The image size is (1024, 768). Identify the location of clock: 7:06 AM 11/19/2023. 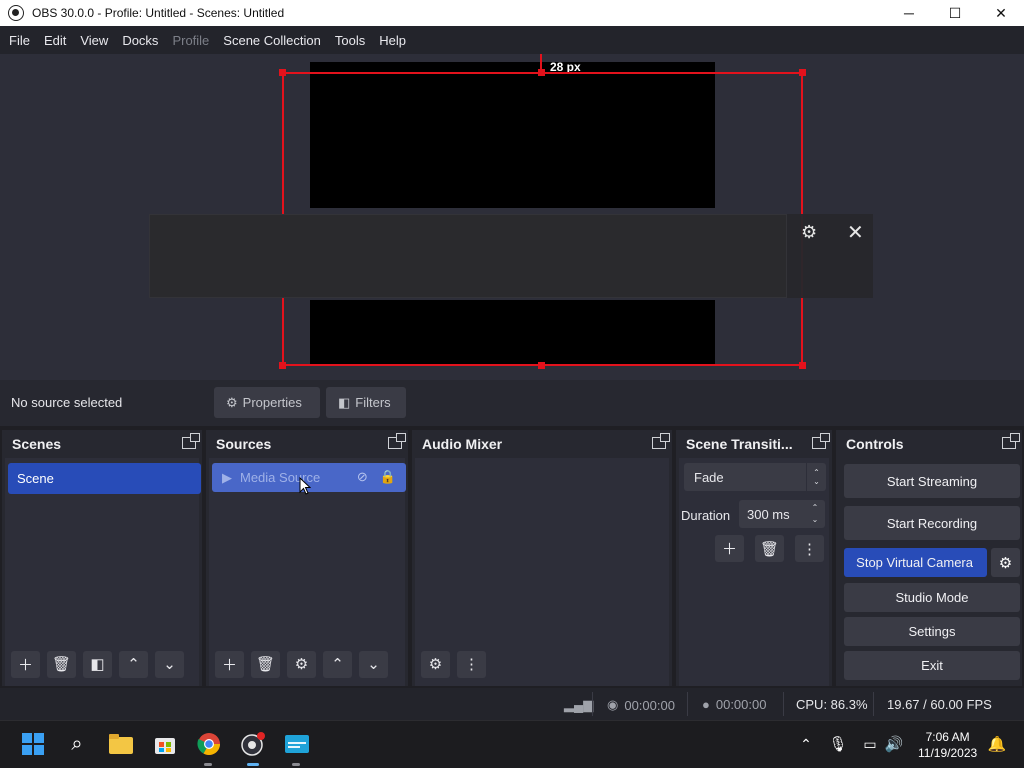
(947, 745).